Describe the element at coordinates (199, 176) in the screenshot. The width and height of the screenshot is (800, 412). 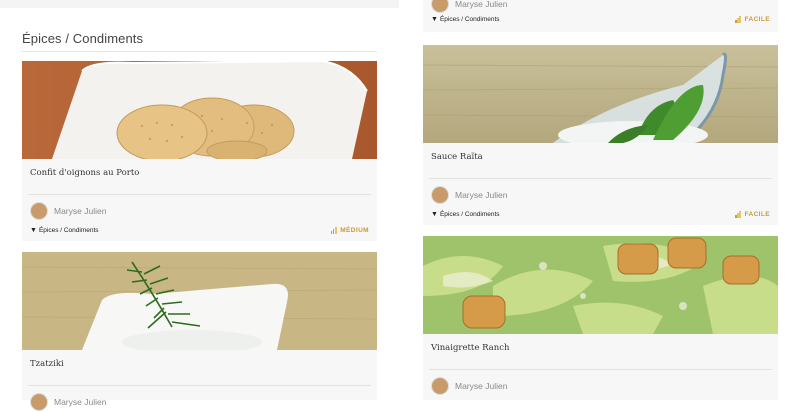
I see `recipe-title-link: Confit d'oignons au Porto` at that location.